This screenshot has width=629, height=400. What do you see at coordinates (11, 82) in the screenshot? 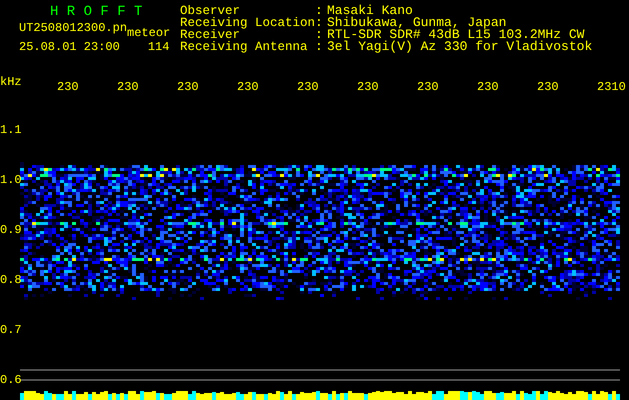
I see `axis-unit: kHz` at bounding box center [11, 82].